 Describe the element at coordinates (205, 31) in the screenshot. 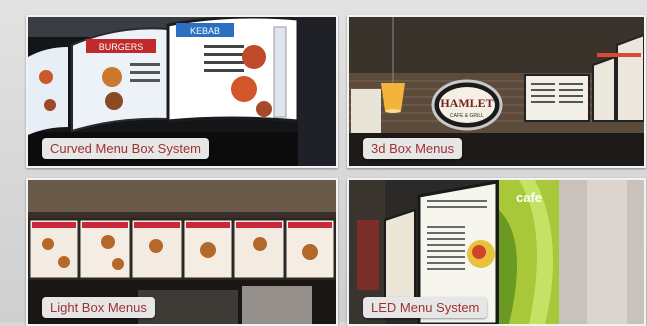

I see `sign-text-kebab: KEBAB` at that location.